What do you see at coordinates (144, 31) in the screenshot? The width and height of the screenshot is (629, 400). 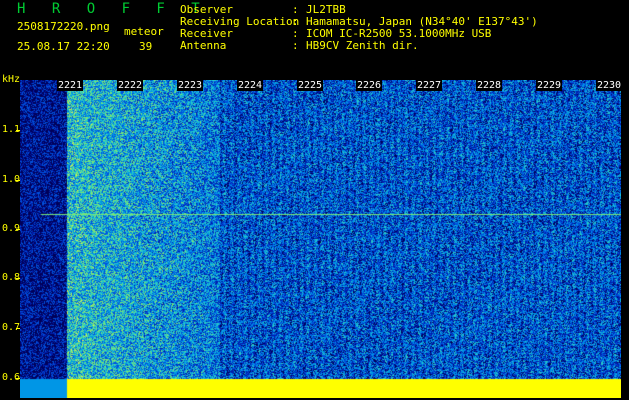 I see `mode-label: meteor` at bounding box center [144, 31].